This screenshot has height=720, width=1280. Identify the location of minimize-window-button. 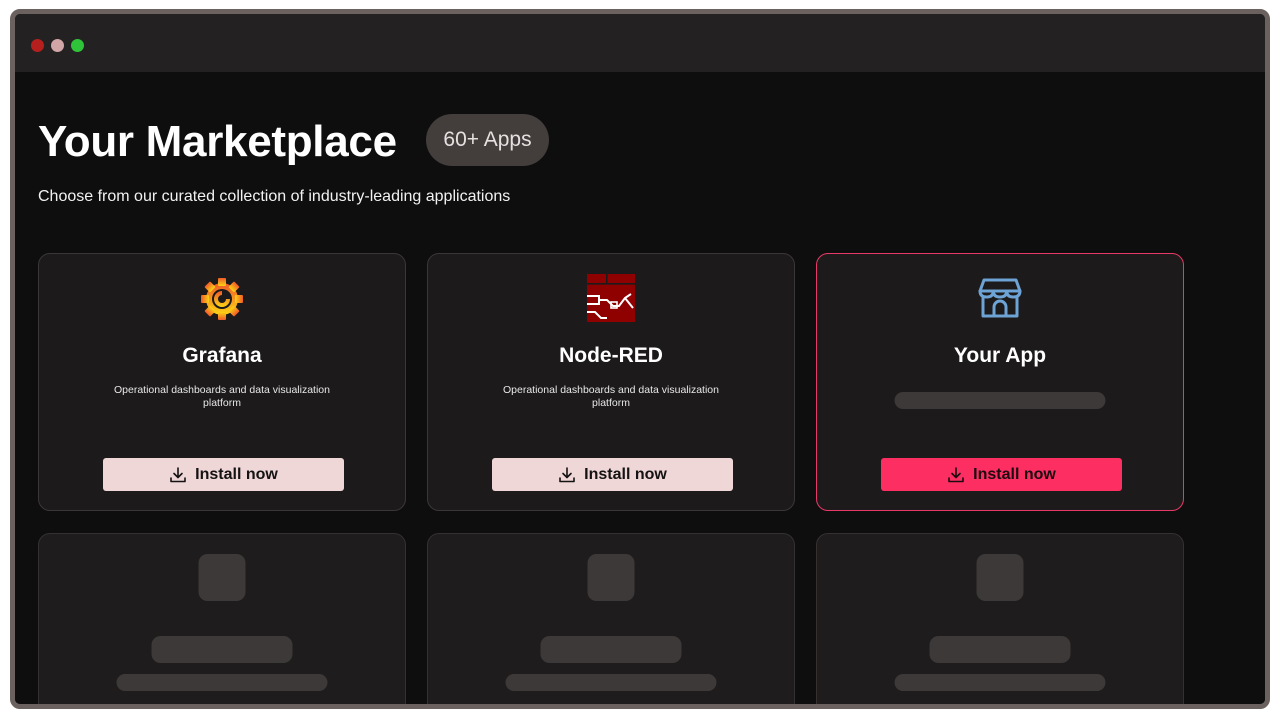
(57, 45).